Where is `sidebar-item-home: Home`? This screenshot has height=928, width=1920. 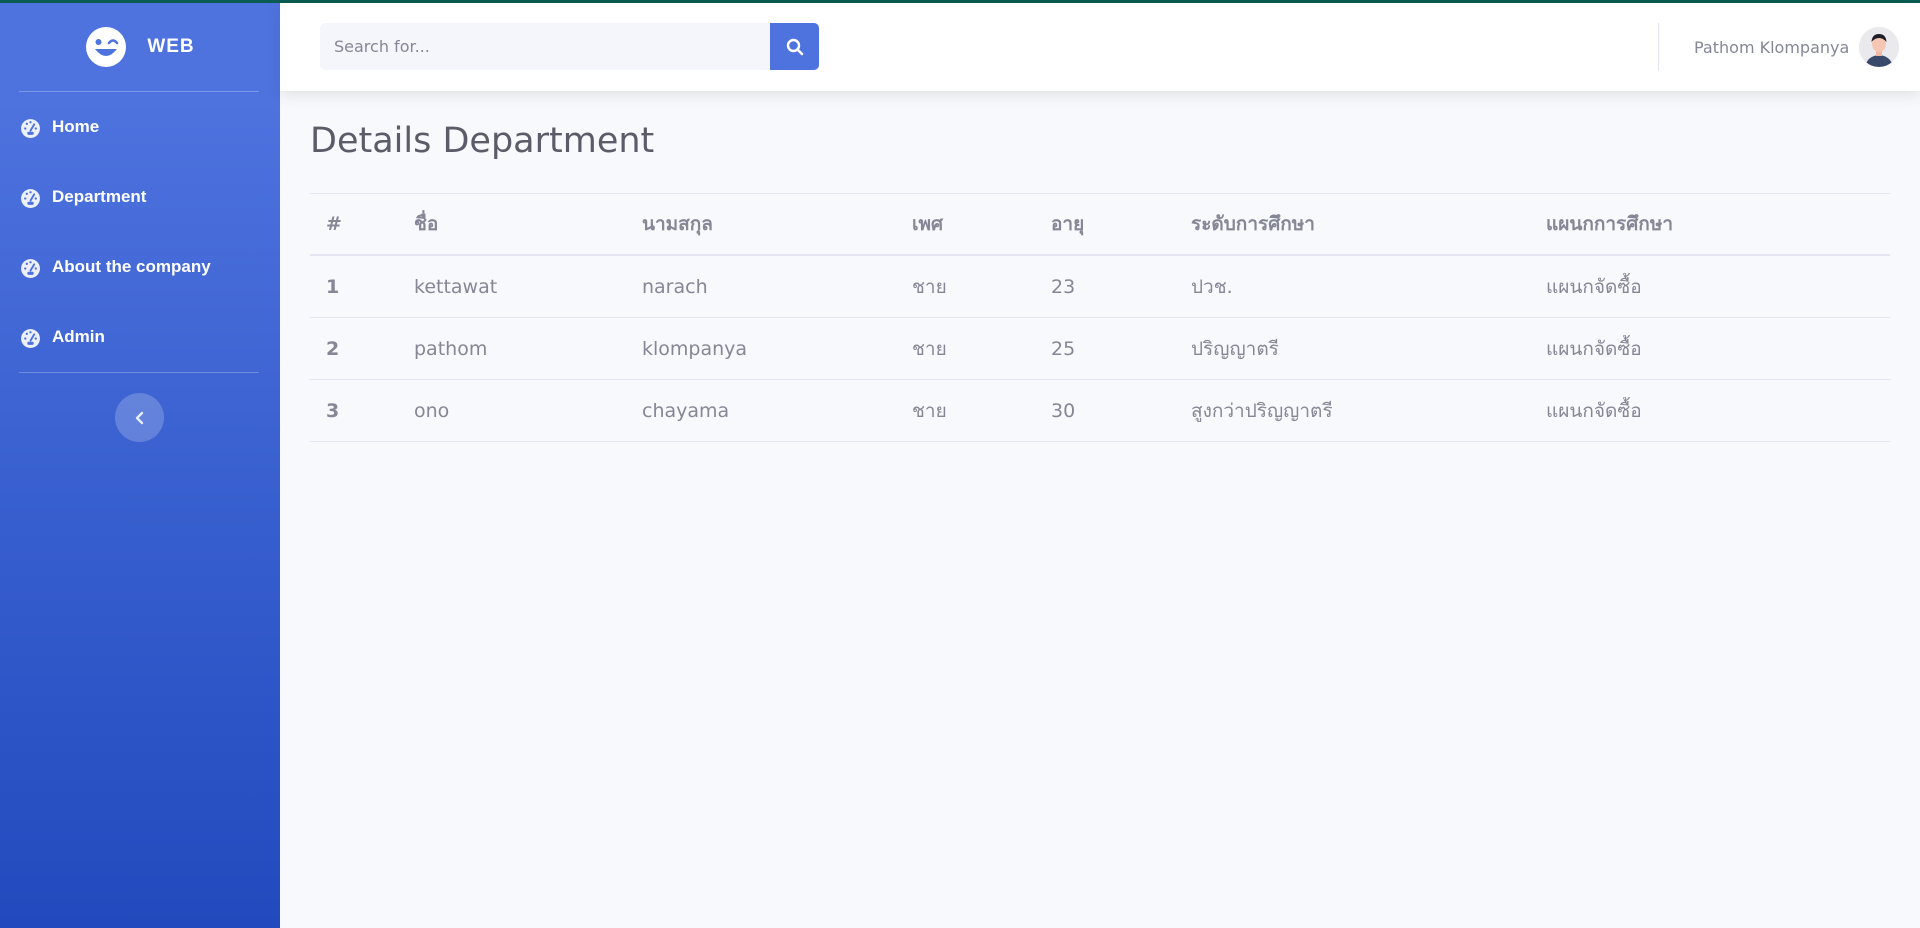
sidebar-item-home: Home is located at coordinates (59, 127).